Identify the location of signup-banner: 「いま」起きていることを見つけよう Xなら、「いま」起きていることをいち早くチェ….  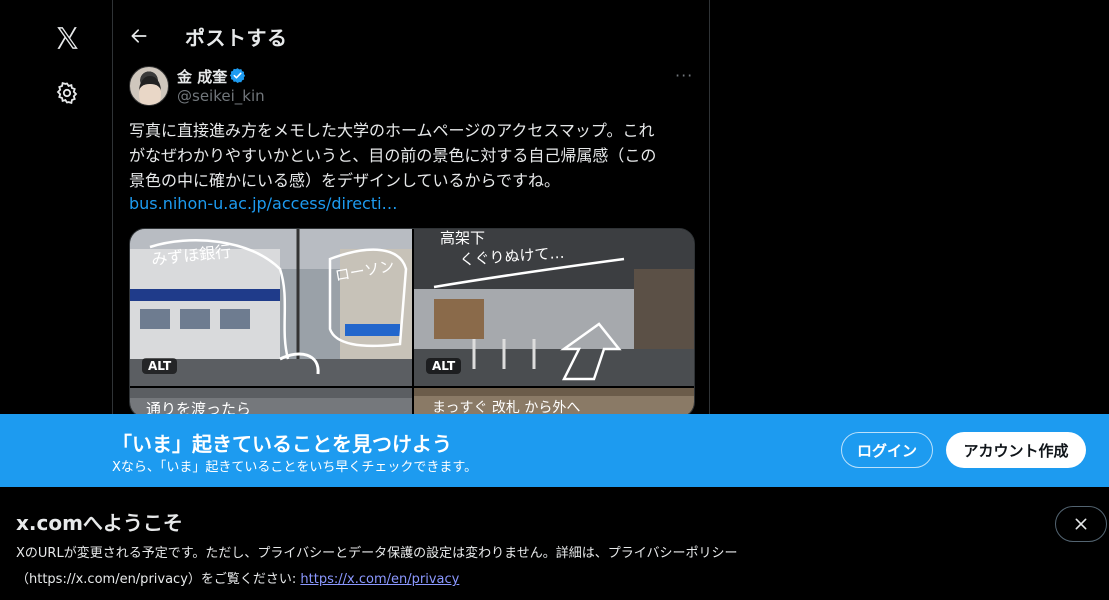
(554, 450).